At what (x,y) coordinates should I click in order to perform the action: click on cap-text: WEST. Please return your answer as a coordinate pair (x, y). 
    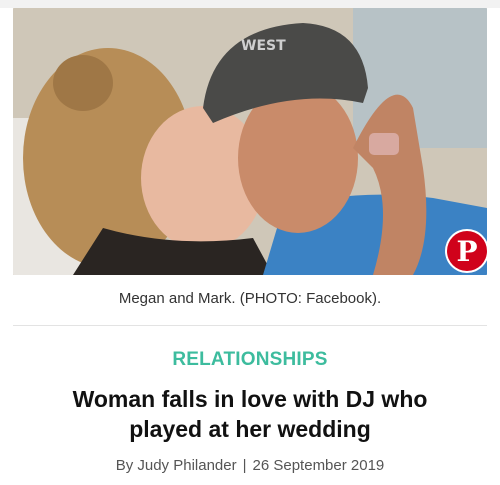
    Looking at the image, I should click on (263, 46).